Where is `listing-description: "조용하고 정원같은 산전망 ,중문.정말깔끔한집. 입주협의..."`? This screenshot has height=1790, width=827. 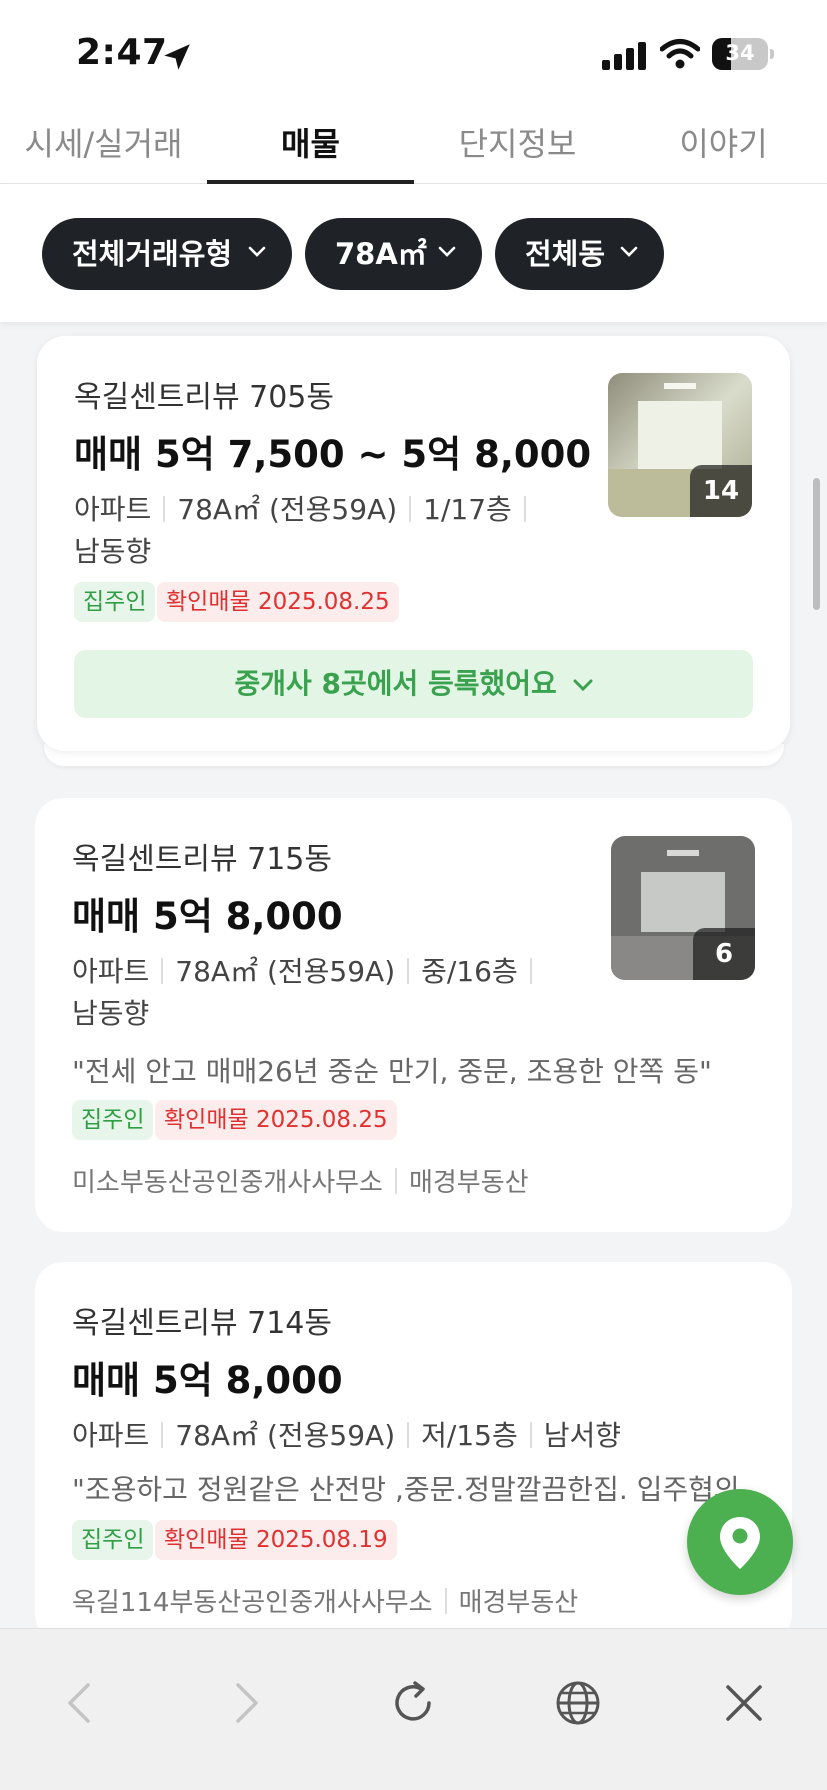
listing-description: "조용하고 정원같은 산전망 ,중문.정말깔끔한집. 입주협의..." is located at coordinates (417, 1489).